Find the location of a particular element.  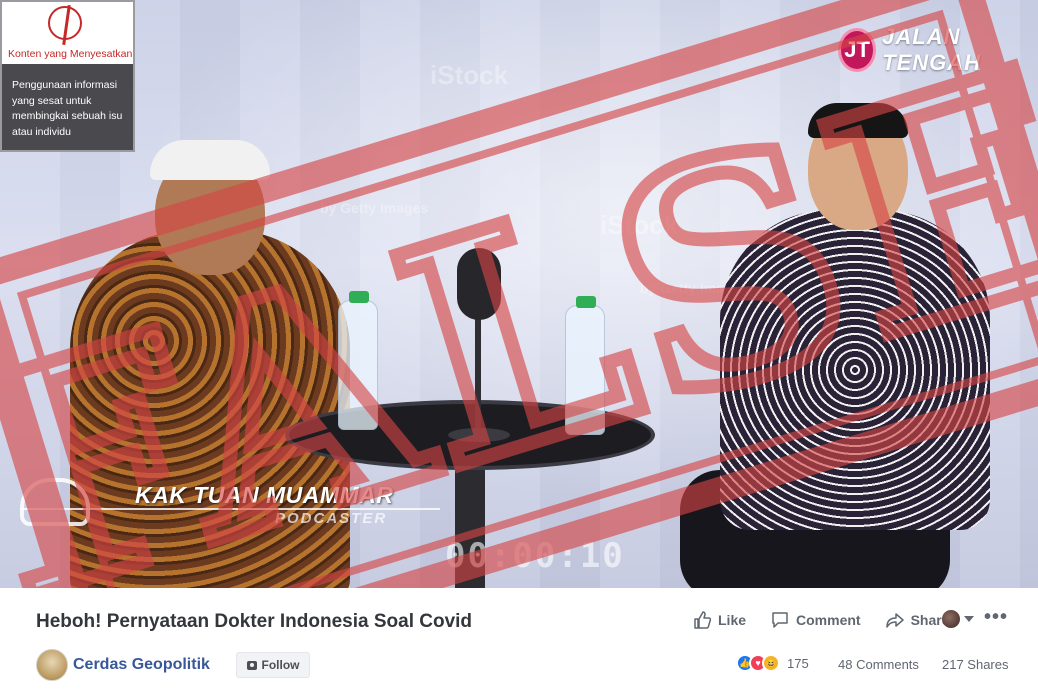

page-avatar is located at coordinates (52, 665).